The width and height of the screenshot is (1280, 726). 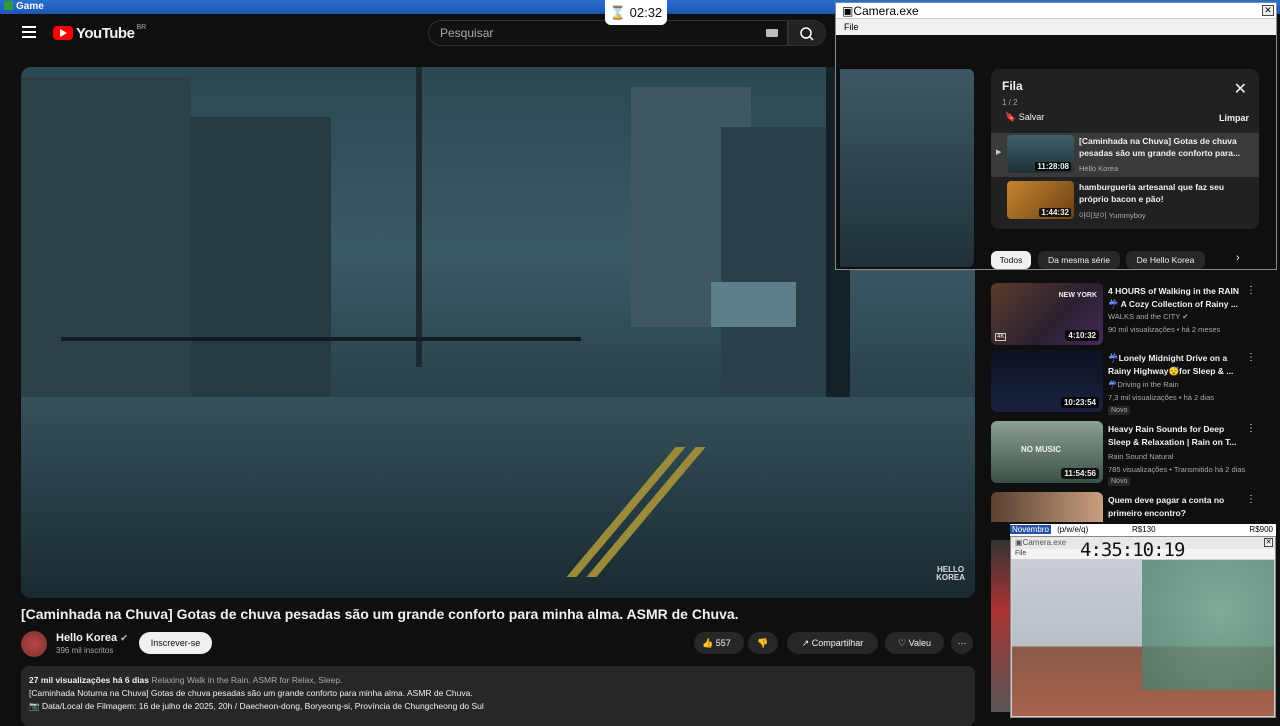 What do you see at coordinates (85, 650) in the screenshot?
I see `subscriber-count: 396 mil inscritos` at bounding box center [85, 650].